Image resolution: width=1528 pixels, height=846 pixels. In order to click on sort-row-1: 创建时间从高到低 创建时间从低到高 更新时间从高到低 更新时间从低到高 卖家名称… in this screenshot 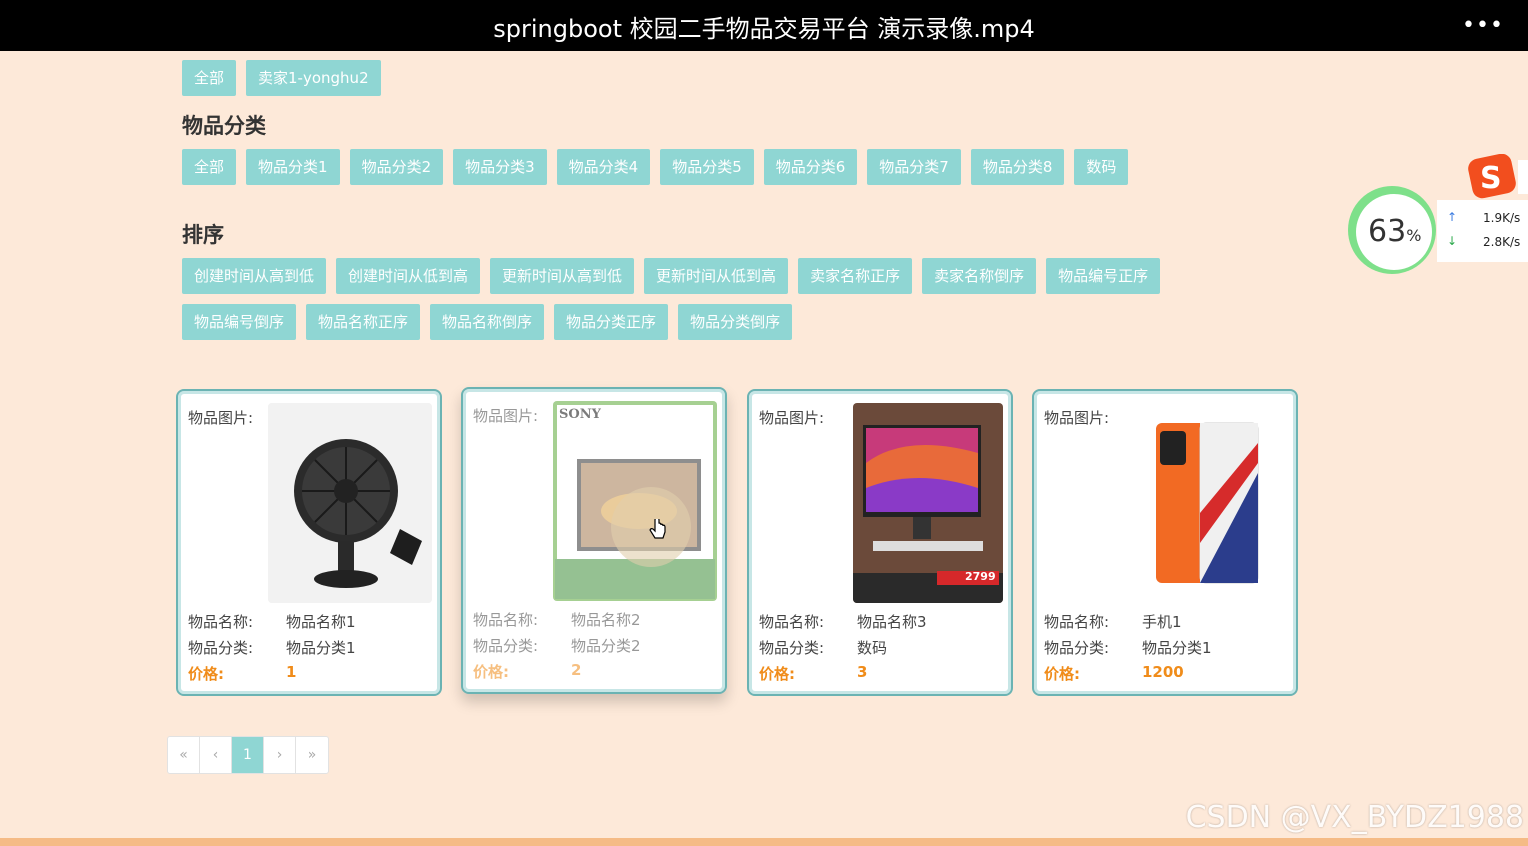, I will do `click(671, 276)`.